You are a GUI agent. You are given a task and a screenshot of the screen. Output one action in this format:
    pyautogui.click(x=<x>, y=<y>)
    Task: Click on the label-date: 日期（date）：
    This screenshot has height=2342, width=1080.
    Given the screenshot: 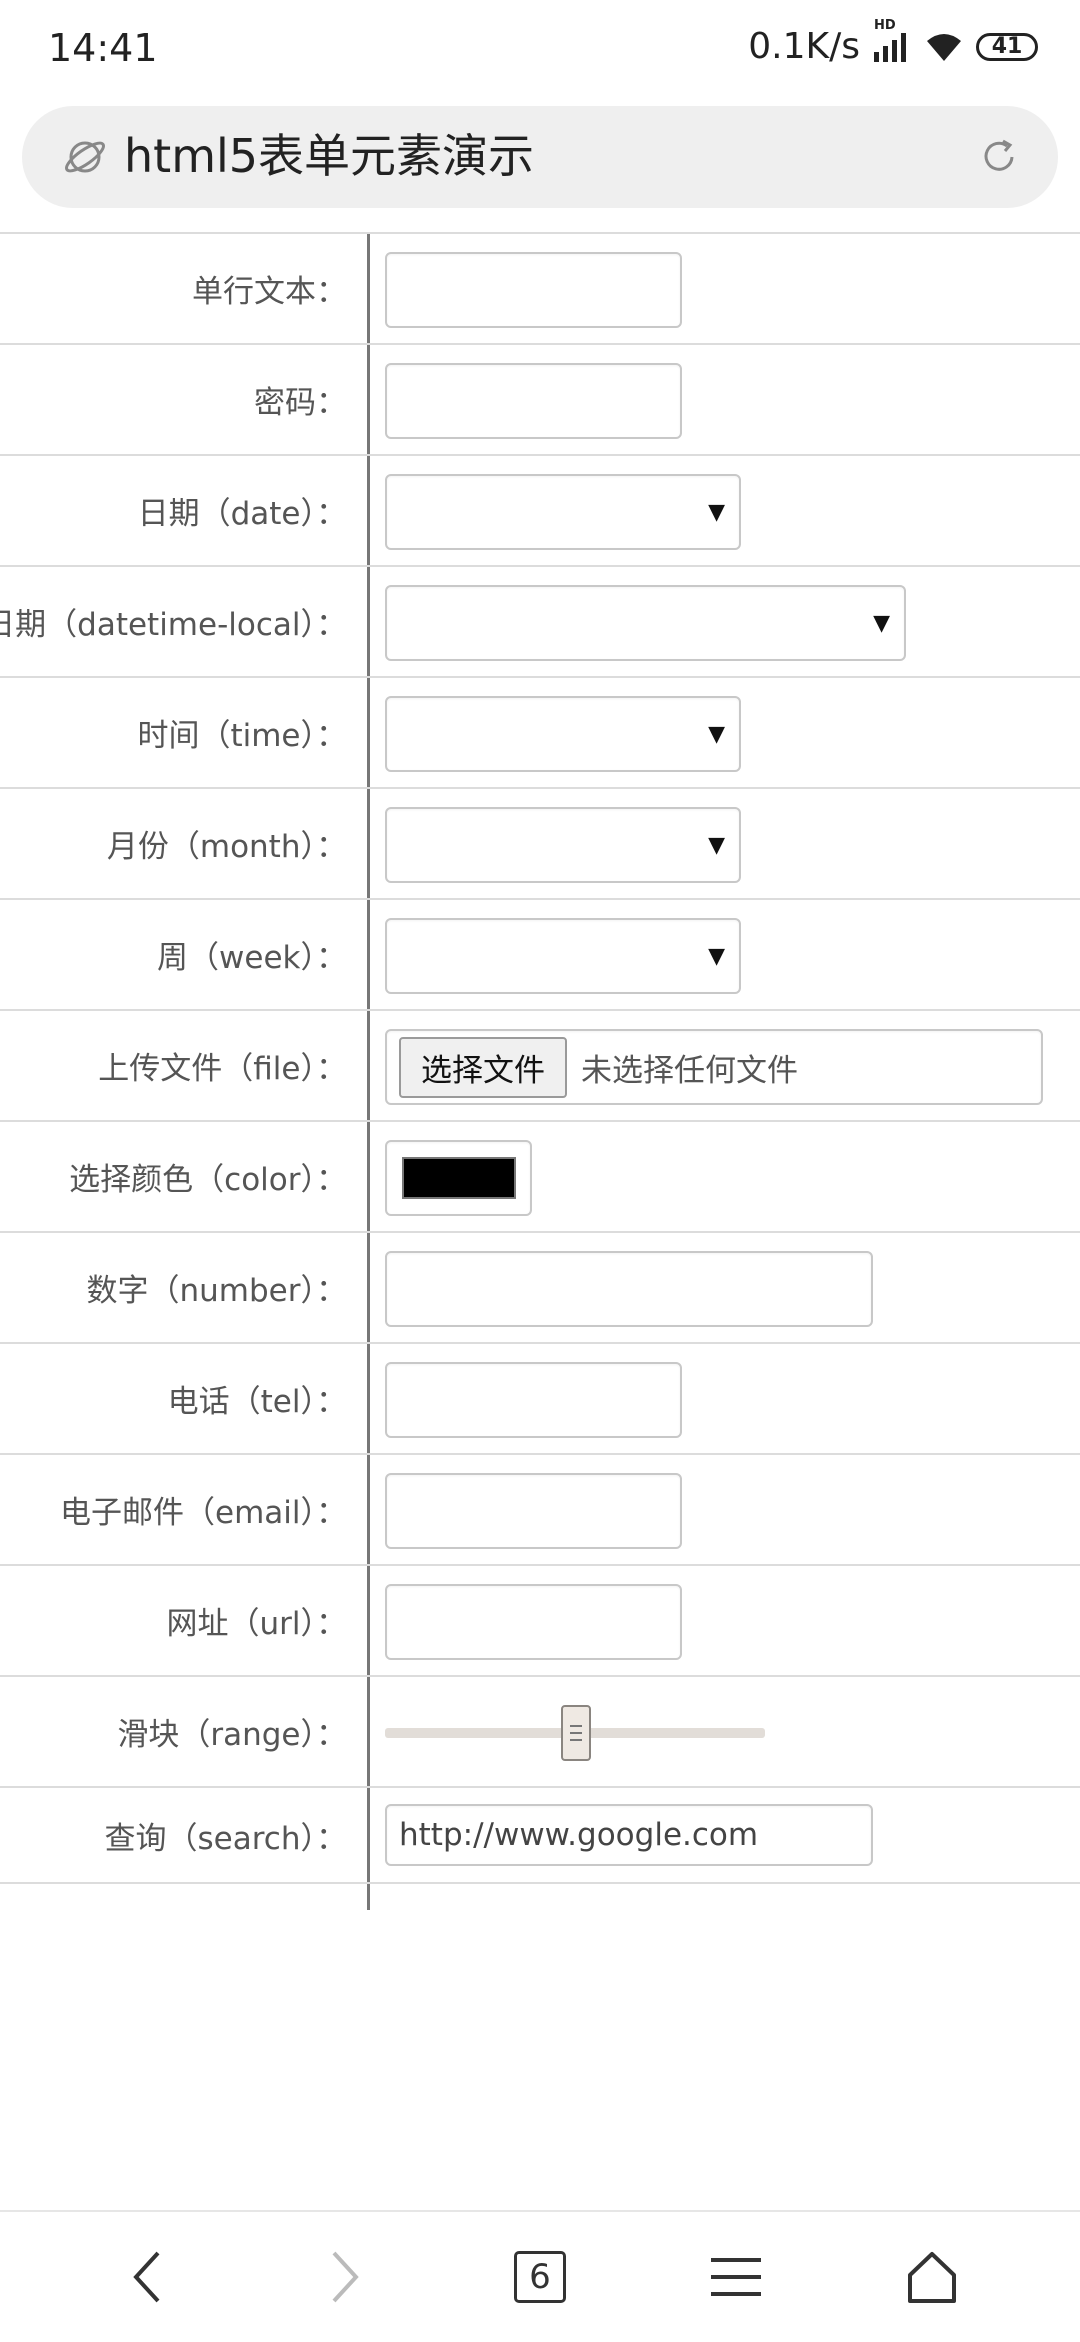 What is the action you would take?
    pyautogui.click(x=242, y=514)
    